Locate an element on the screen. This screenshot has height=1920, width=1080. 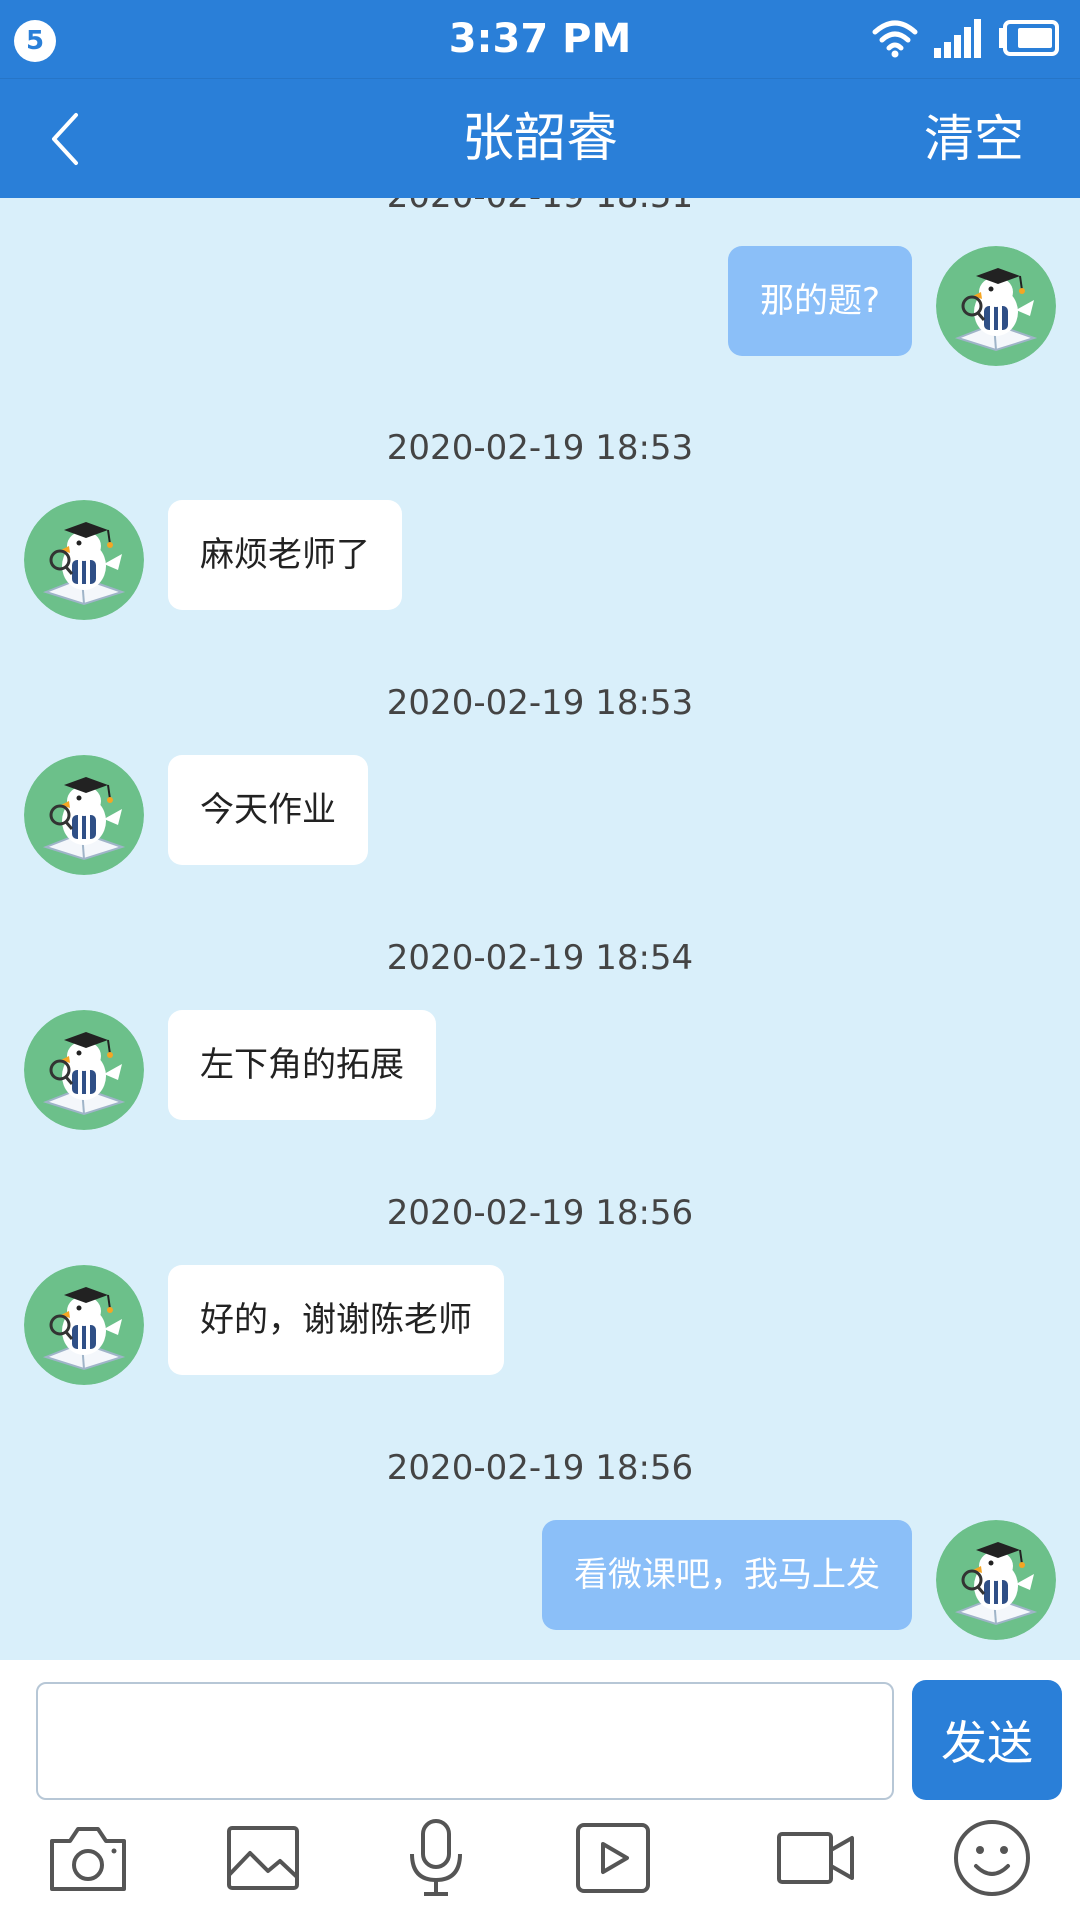
input-toolbar is located at coordinates (540, 1864).